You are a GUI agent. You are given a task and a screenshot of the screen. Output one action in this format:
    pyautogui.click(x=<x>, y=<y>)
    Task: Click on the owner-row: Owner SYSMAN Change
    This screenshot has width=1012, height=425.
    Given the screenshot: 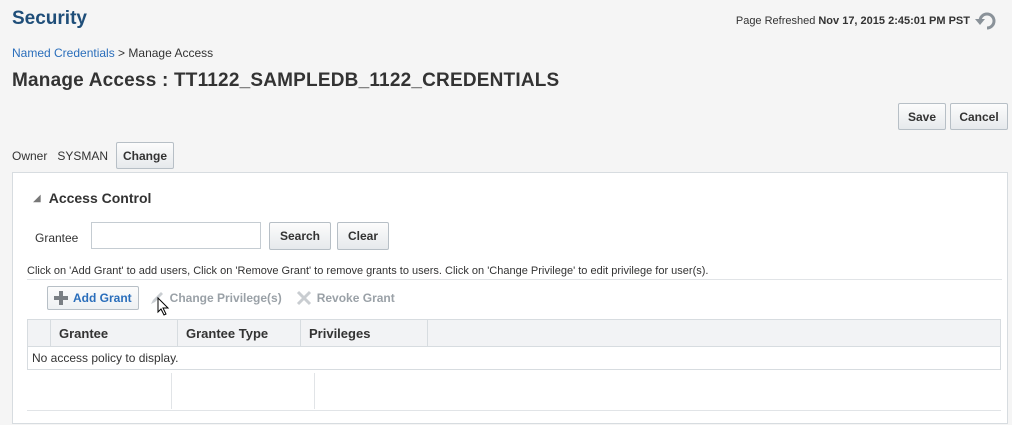 What is the action you would take?
    pyautogui.click(x=93, y=155)
    